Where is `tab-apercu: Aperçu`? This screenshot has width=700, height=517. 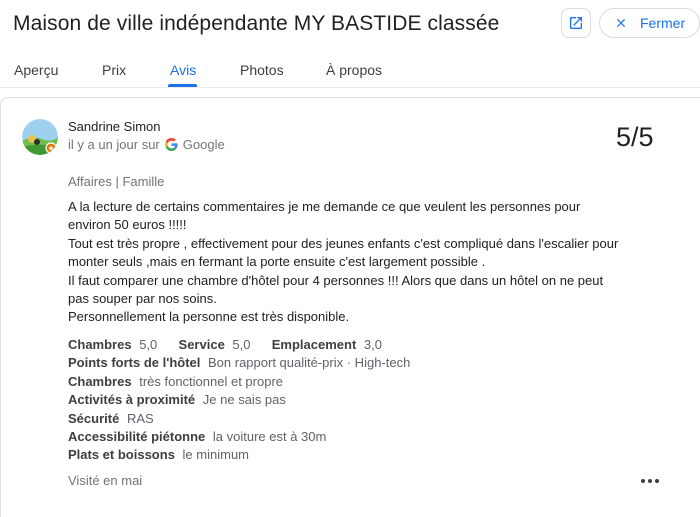 tab-apercu: Aperçu is located at coordinates (36, 70).